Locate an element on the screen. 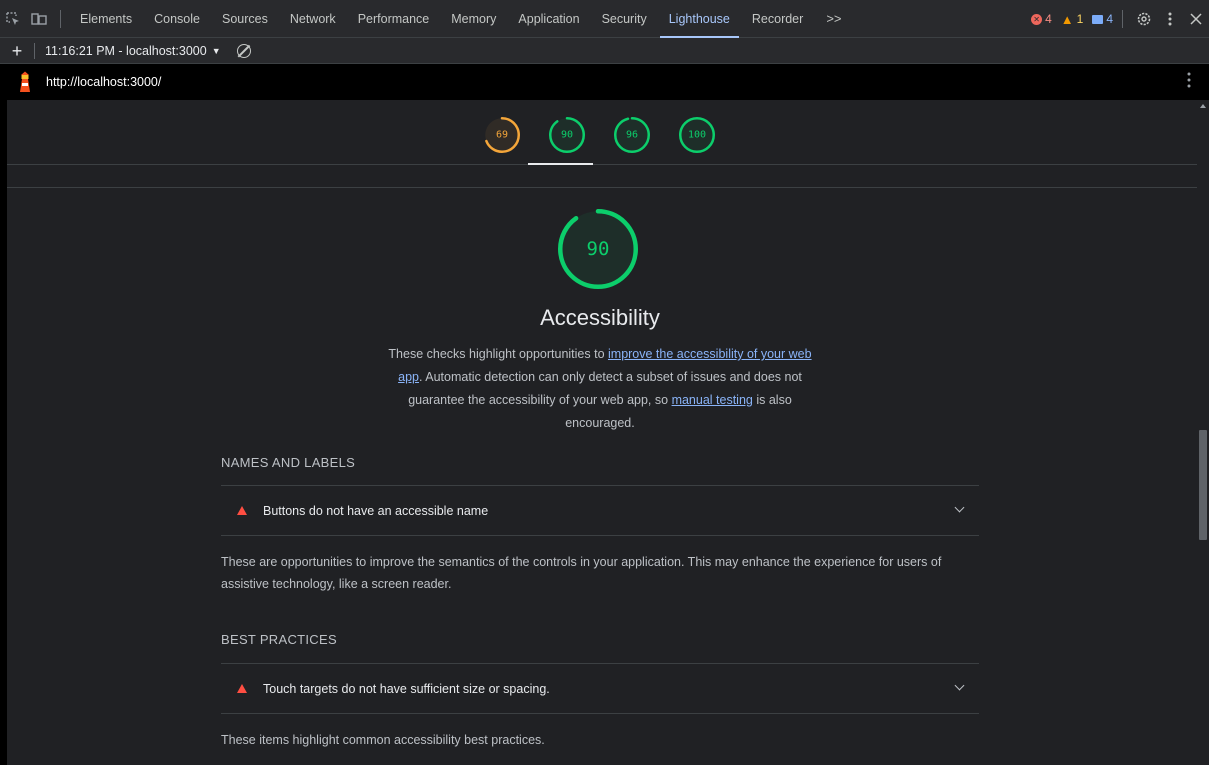  report-url: http://localhost:3000/ is located at coordinates (103, 82).